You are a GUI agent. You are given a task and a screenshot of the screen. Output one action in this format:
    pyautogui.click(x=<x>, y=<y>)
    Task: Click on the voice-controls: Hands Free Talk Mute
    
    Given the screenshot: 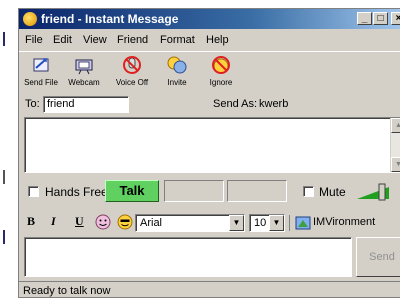 What is the action you would take?
    pyautogui.click(x=209, y=192)
    